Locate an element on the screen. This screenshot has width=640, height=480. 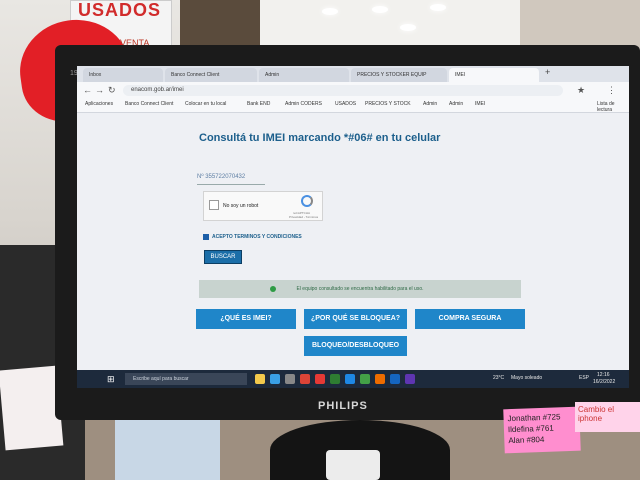
bookmark-item: PRECIOS Y STOCK is located at coordinates (388, 104).